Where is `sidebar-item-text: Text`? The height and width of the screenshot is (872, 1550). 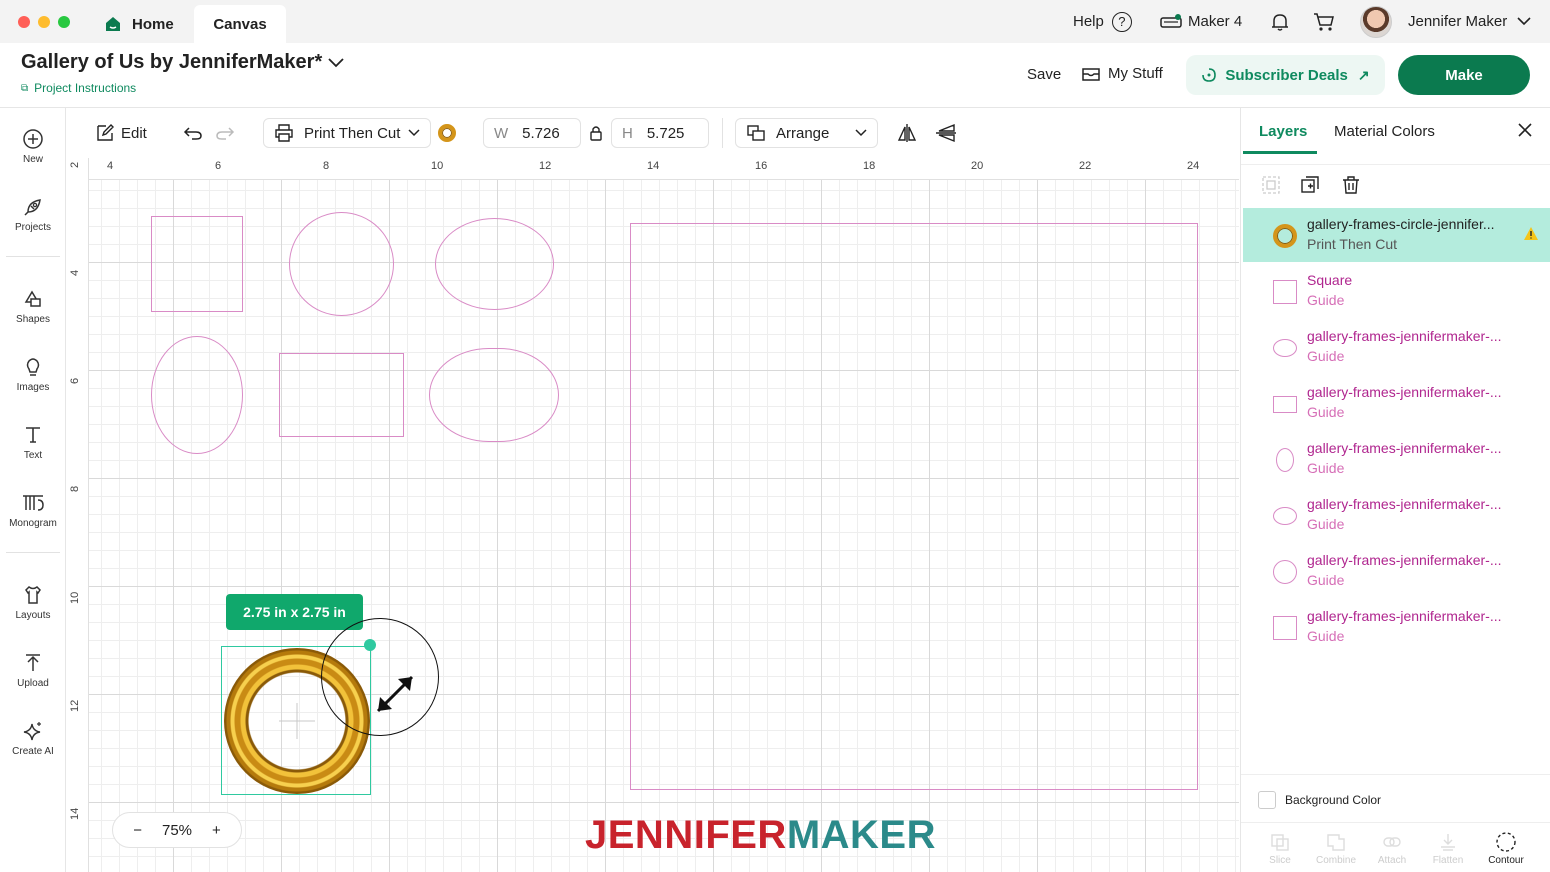 sidebar-item-text: Text is located at coordinates (33, 441).